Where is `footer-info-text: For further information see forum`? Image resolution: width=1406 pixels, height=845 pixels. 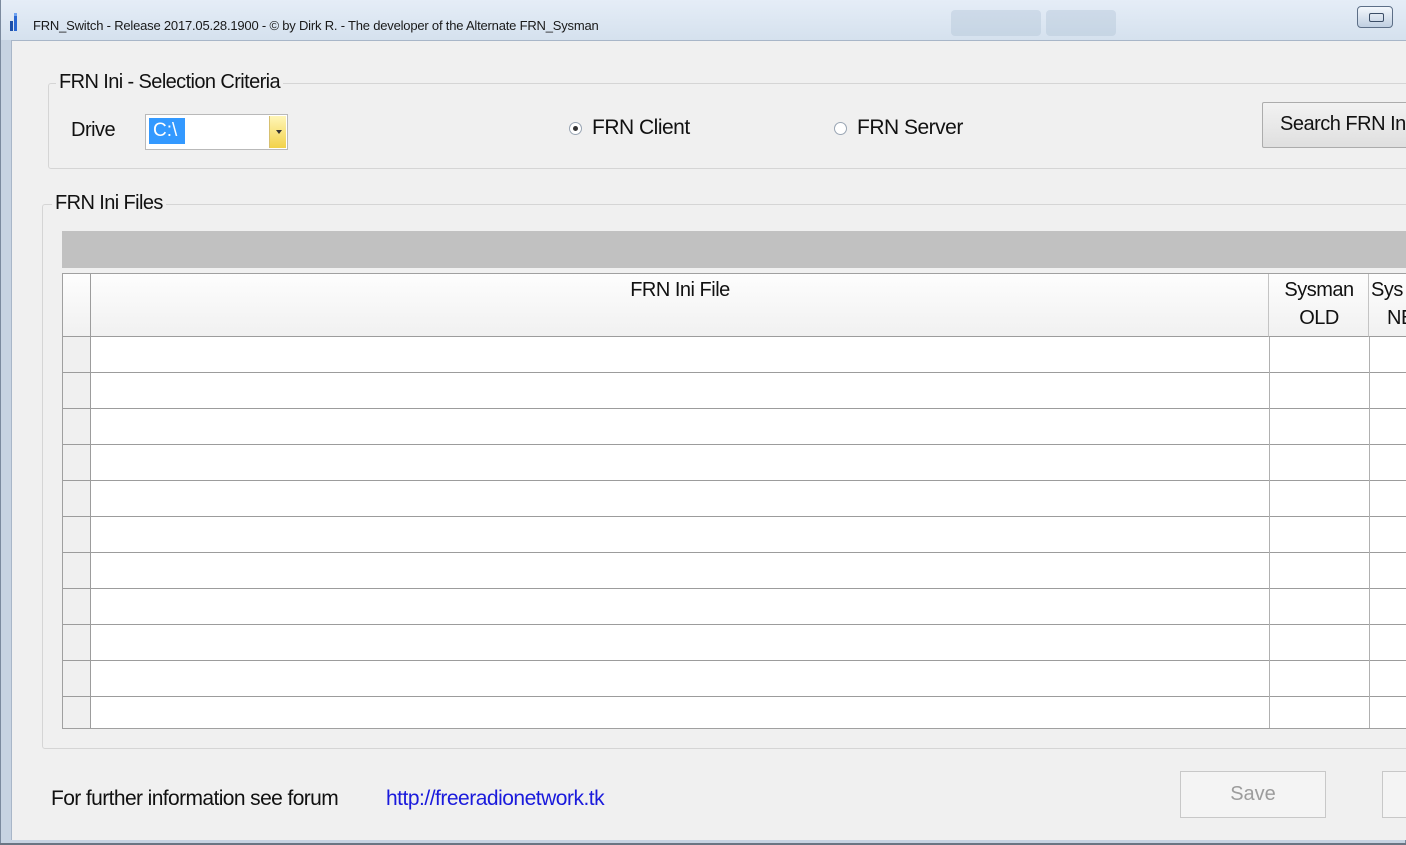
footer-info-text: For further information see forum is located at coordinates (195, 798).